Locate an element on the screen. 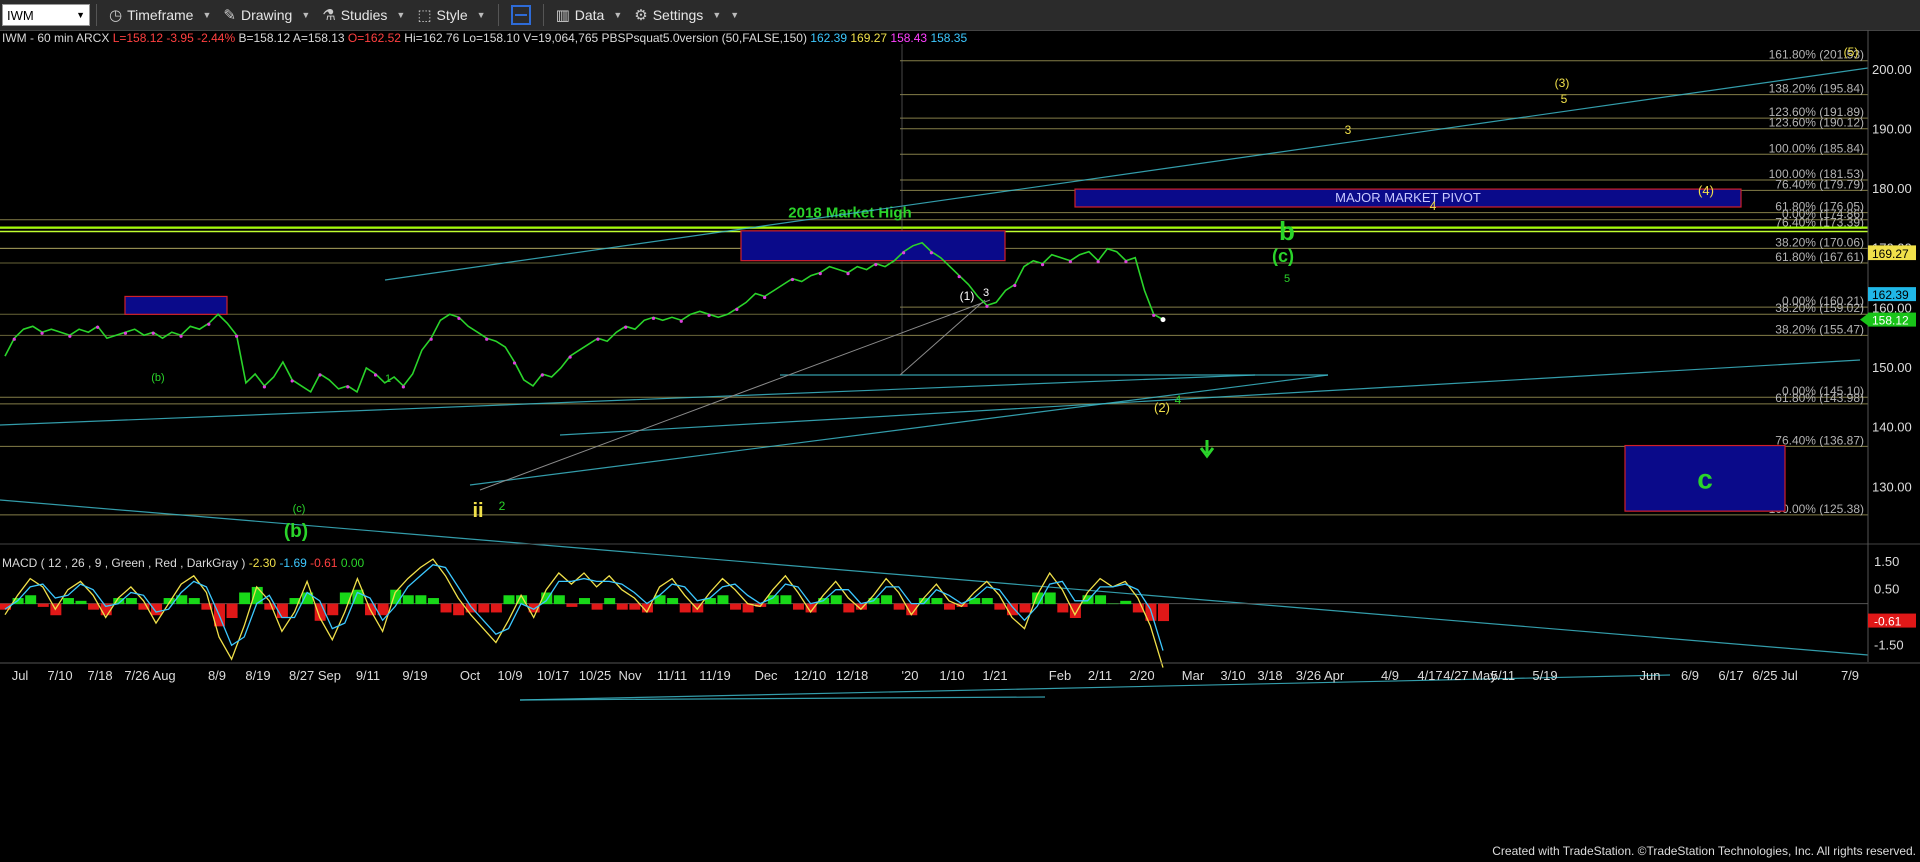 The image size is (1920, 862). price-tag-label: 158.12 is located at coordinates (1890, 321).